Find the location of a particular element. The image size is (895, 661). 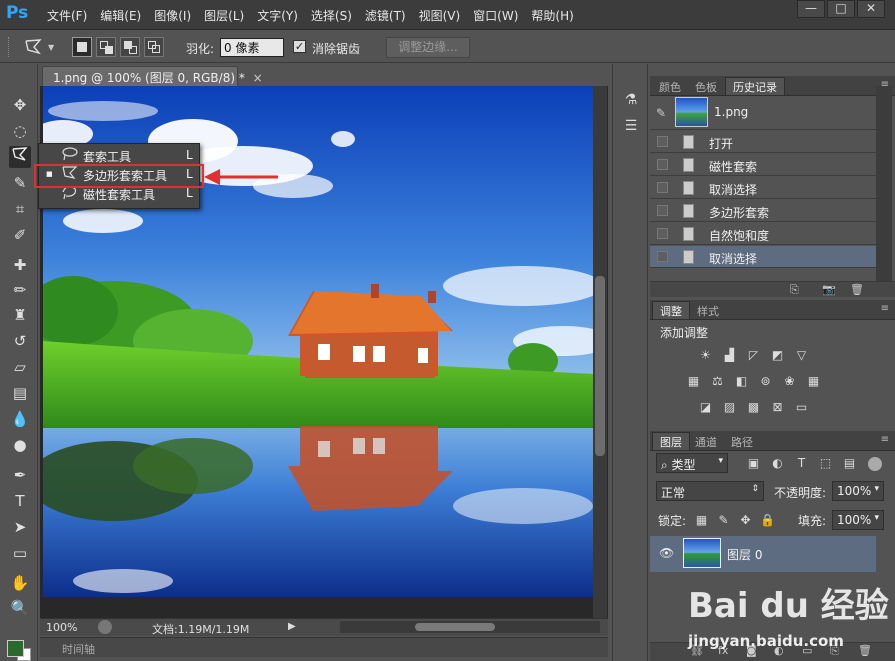

levels-icon: ▟ is located at coordinates (729, 355).